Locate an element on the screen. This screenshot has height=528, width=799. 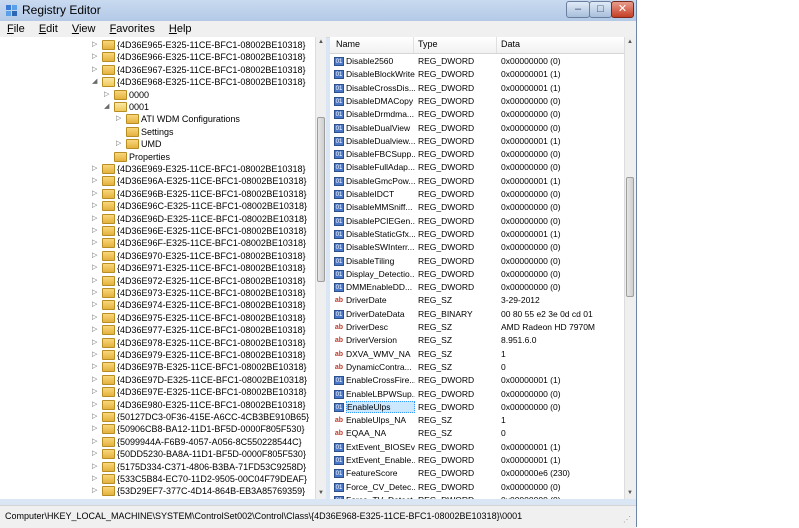
title-bar: Registry Editor – □ ✕ is located at coordinates (318, 10).